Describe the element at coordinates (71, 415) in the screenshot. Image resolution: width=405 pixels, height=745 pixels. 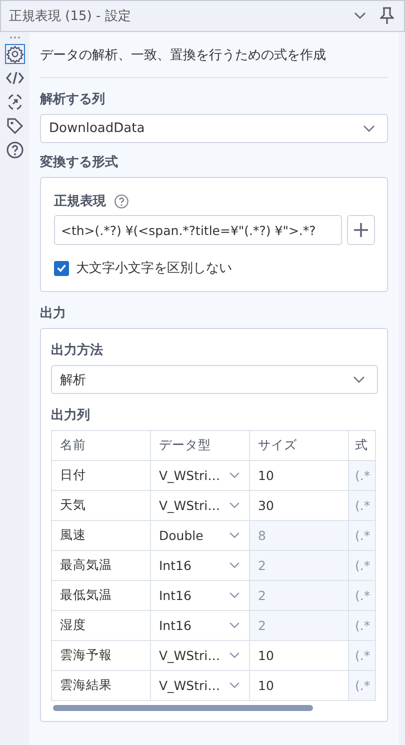
I see `field-label: 出力列` at that location.